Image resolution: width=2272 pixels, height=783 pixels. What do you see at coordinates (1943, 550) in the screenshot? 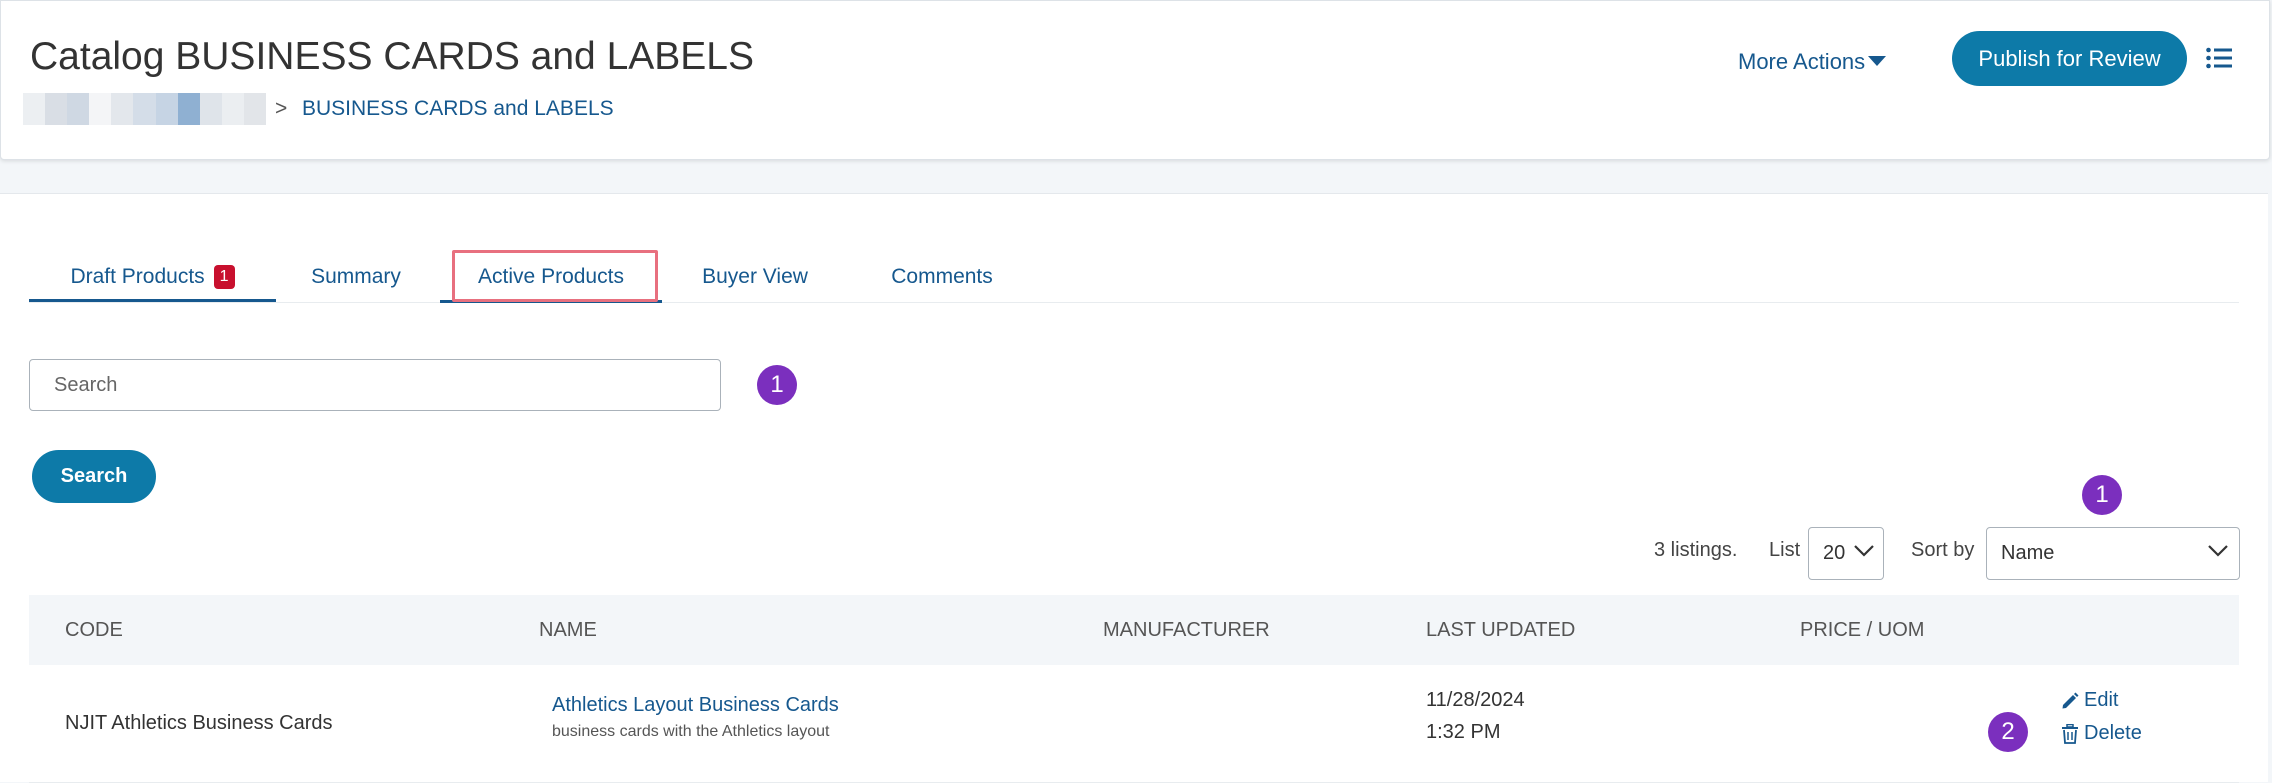
I see `sort-by-label: Sort by` at bounding box center [1943, 550].